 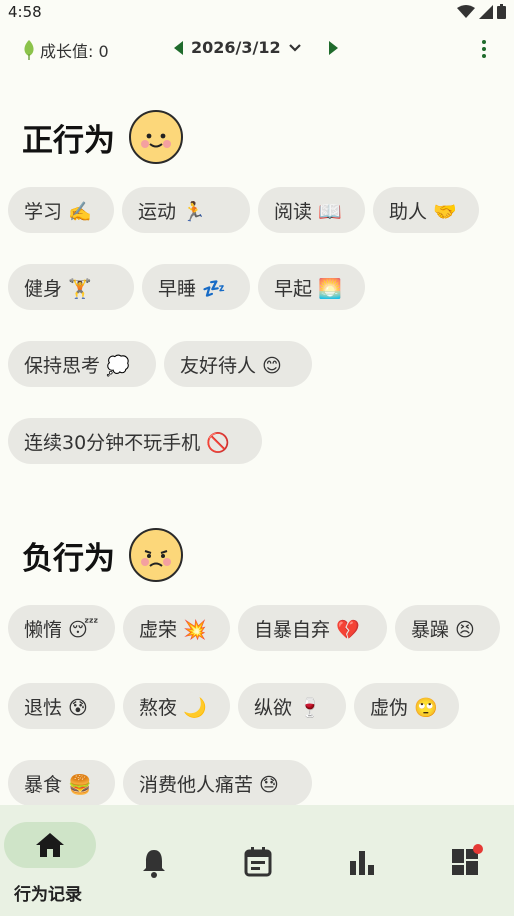 What do you see at coordinates (217, 783) in the screenshot?
I see `chip-consume-pain: 消费他人痛苦 😓` at bounding box center [217, 783].